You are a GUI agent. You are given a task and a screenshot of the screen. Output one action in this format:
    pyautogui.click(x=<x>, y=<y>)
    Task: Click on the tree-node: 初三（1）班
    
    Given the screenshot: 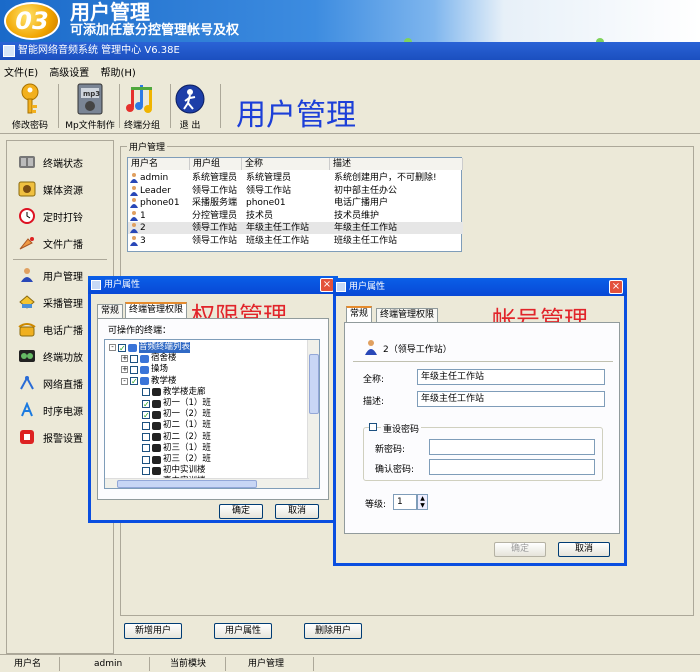 What is the action you would take?
    pyautogui.click(x=172, y=448)
    